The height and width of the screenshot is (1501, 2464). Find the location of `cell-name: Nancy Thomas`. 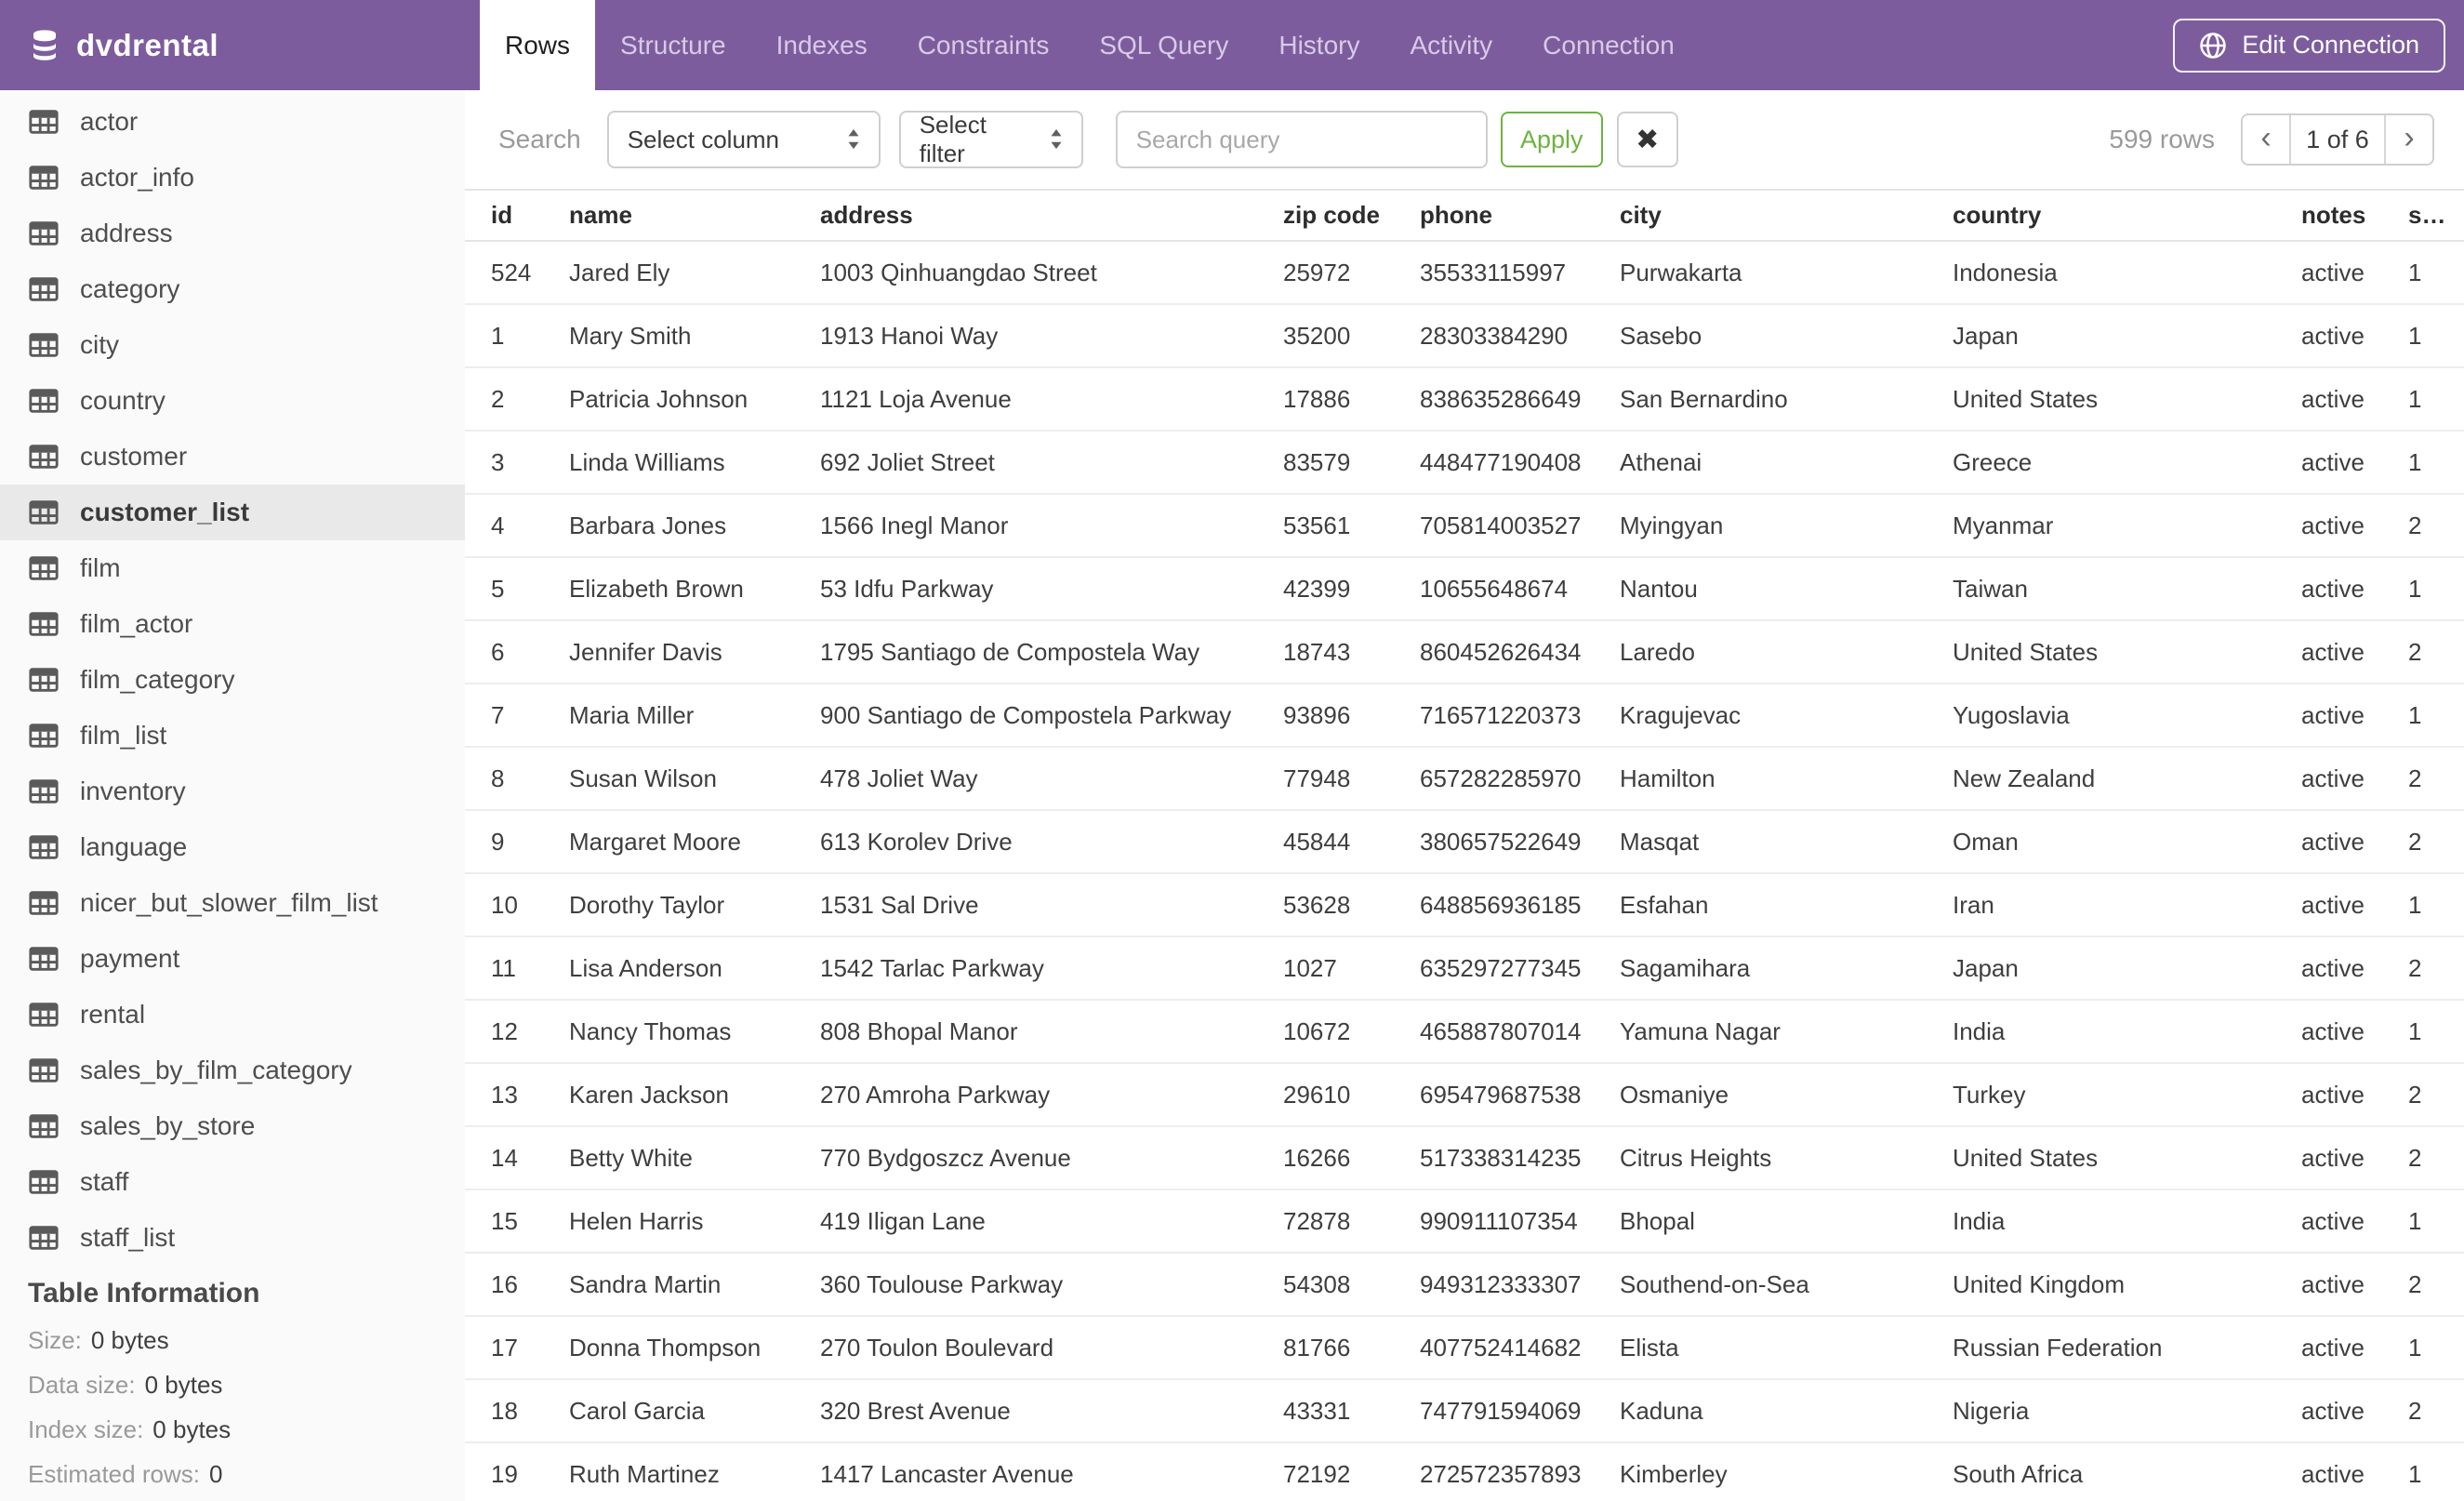

cell-name: Nancy Thomas is located at coordinates (650, 1030).